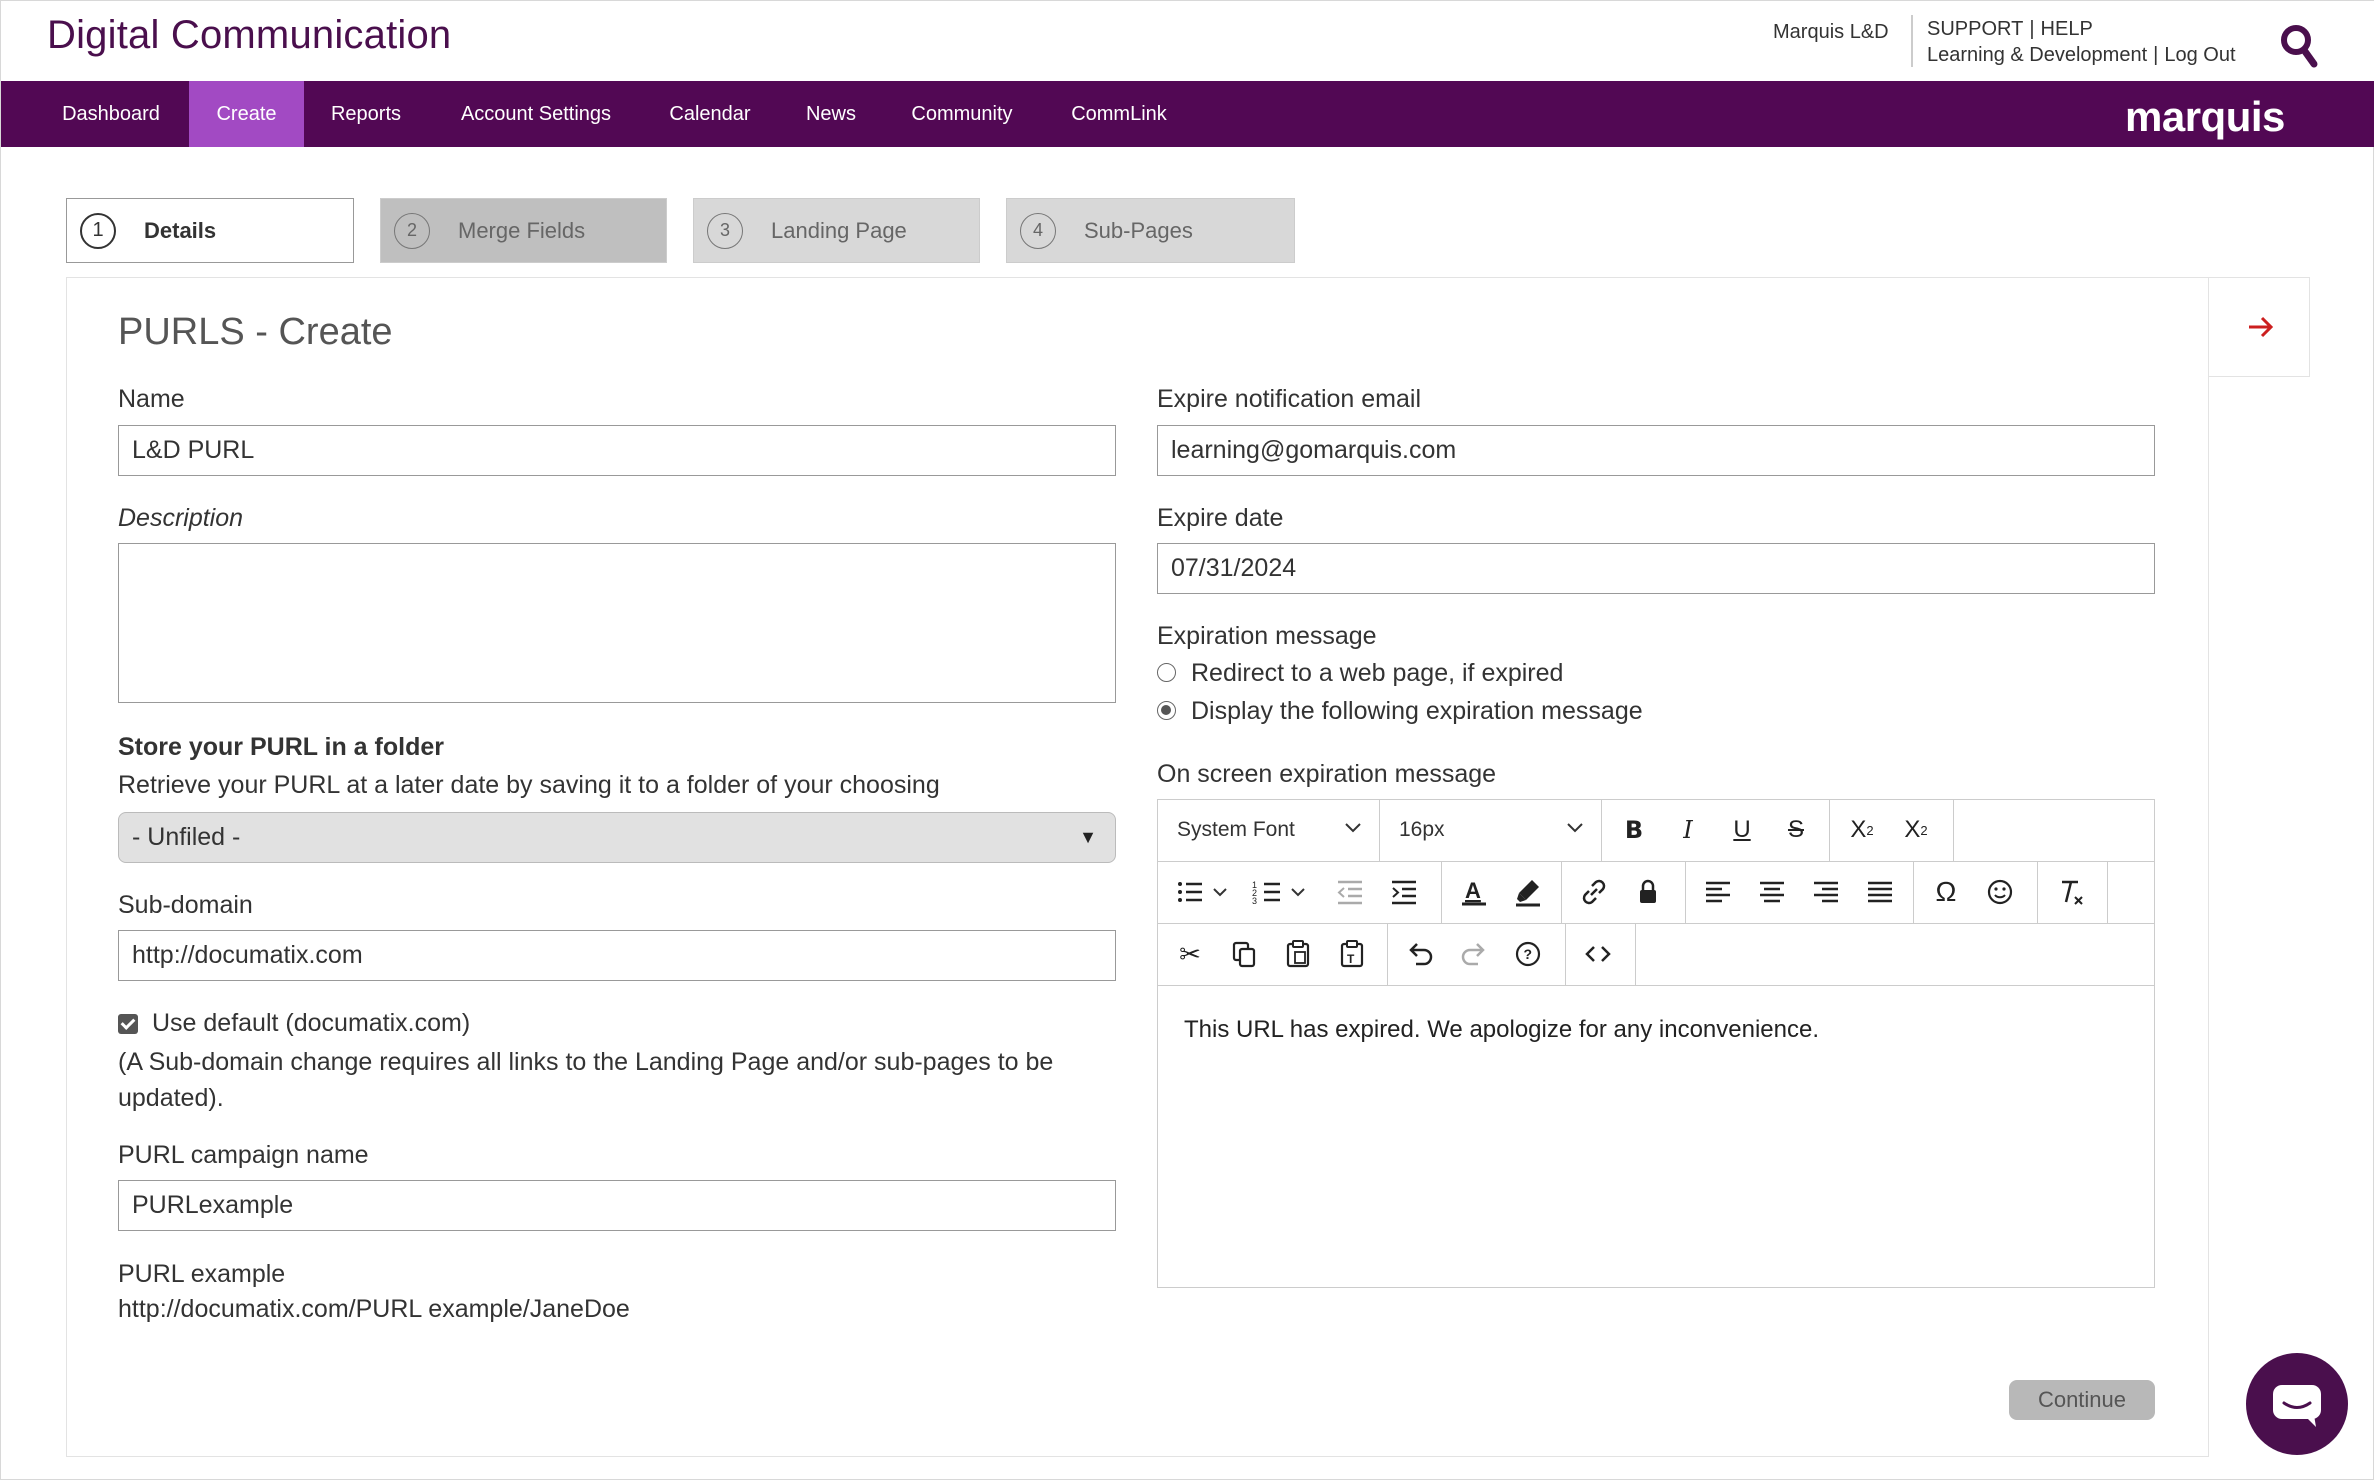 Image resolution: width=2374 pixels, height=1480 pixels. Describe the element at coordinates (1298, 954) in the screenshot. I see `paste-icon` at that location.